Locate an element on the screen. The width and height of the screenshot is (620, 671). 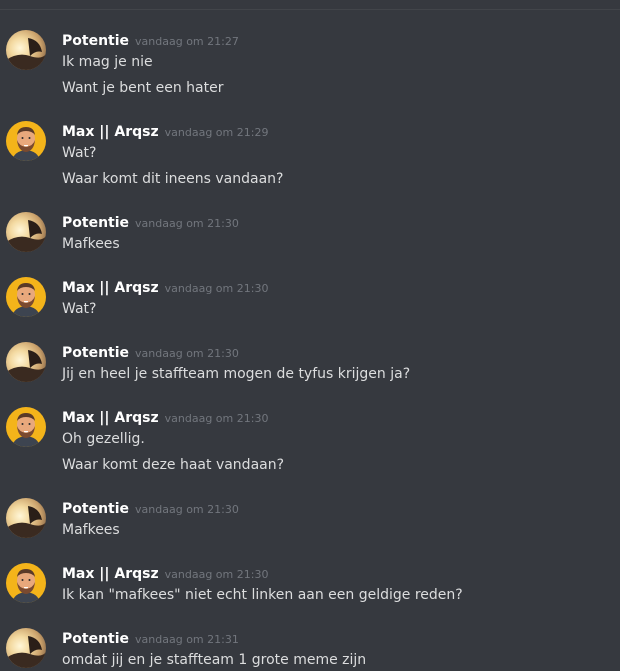
message-text: Want je bent een hater is located at coordinates (143, 88).